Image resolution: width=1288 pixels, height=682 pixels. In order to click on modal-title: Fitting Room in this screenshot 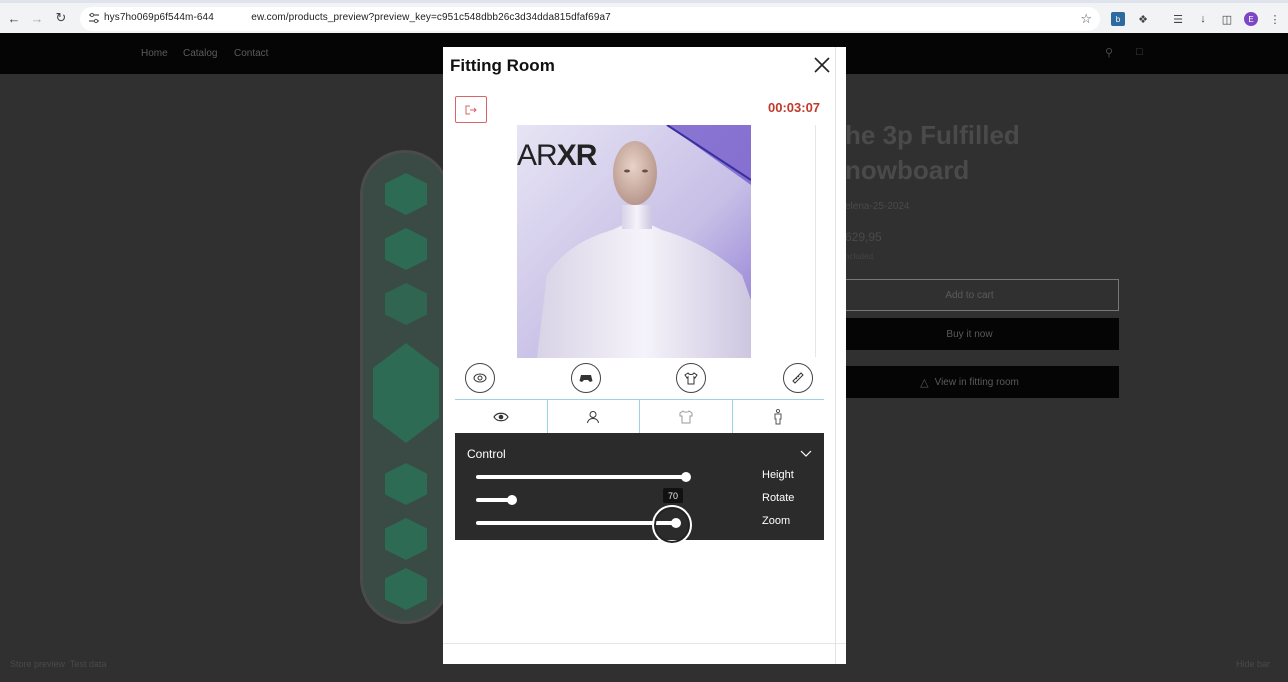, I will do `click(502, 65)`.